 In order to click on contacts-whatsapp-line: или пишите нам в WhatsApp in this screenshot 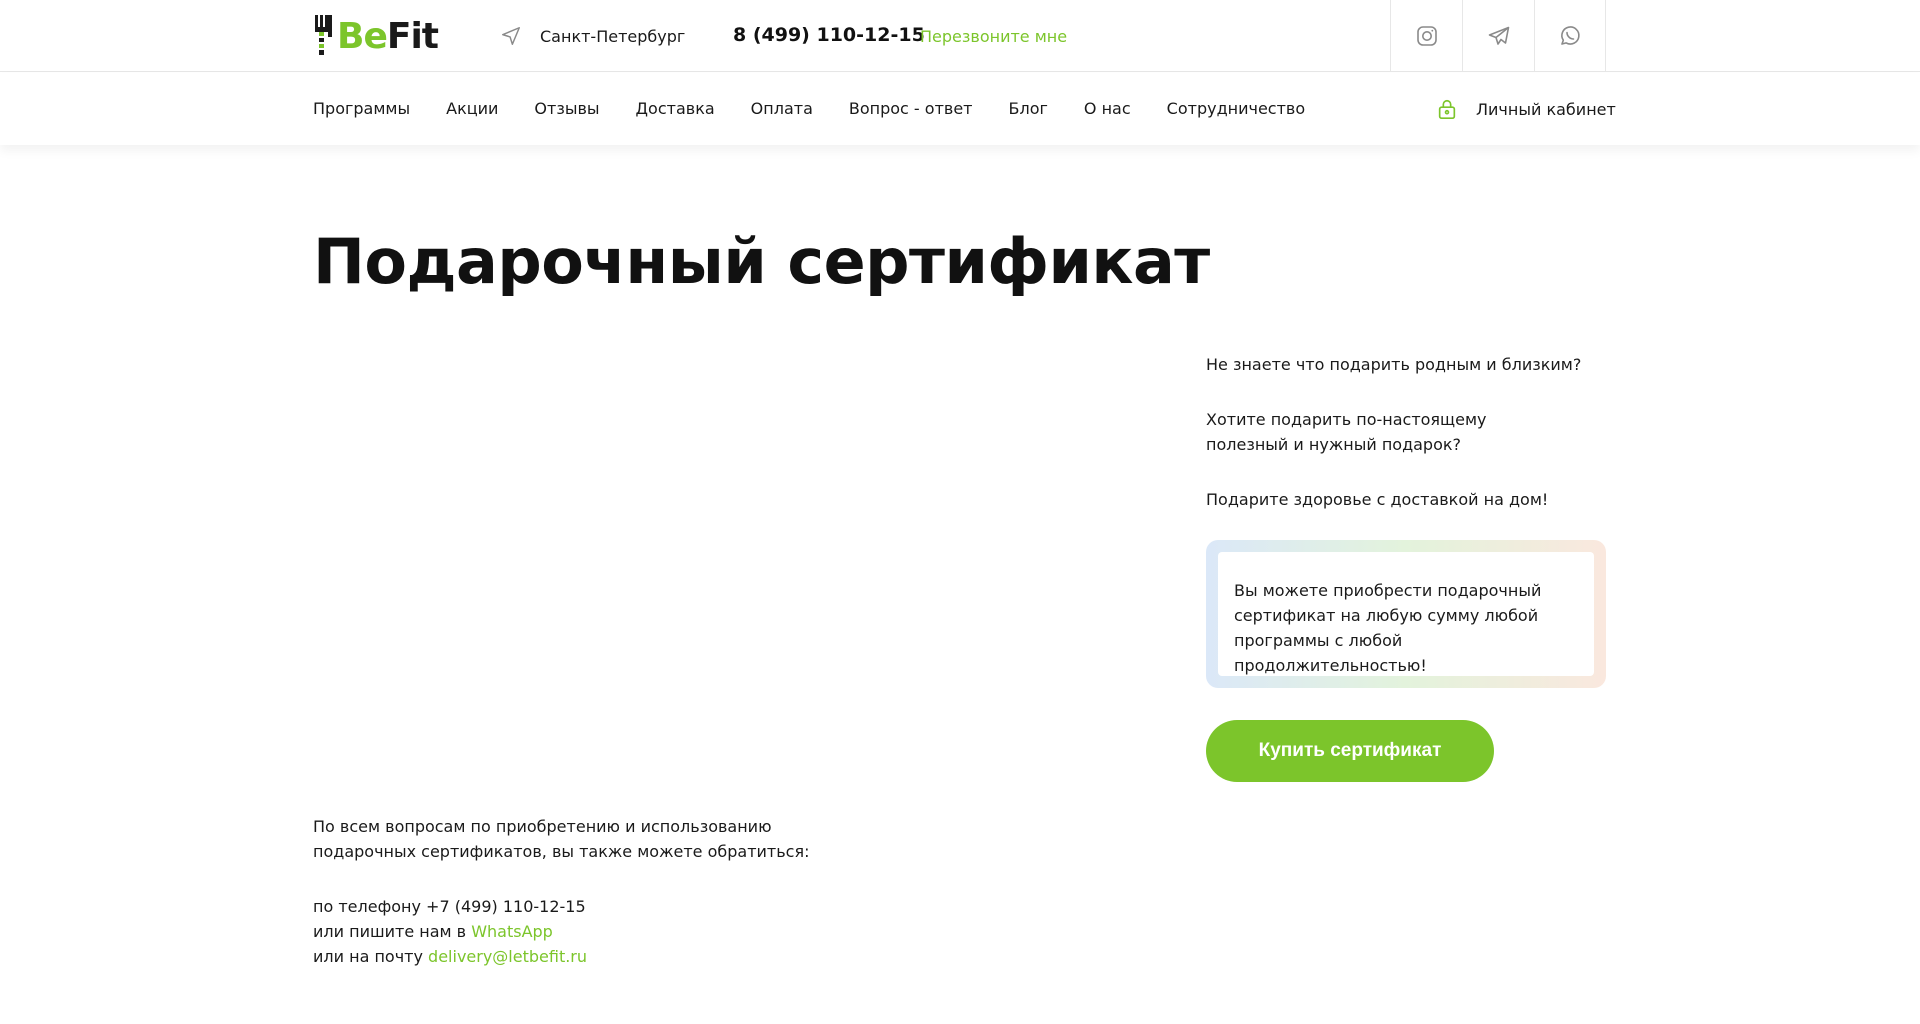, I will do `click(593, 931)`.